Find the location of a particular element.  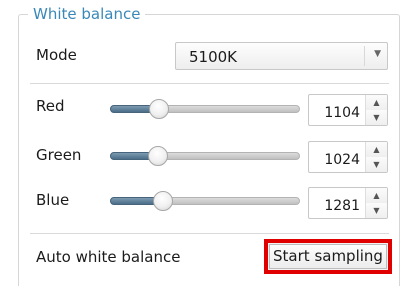

blue-label: Blue is located at coordinates (53, 200).